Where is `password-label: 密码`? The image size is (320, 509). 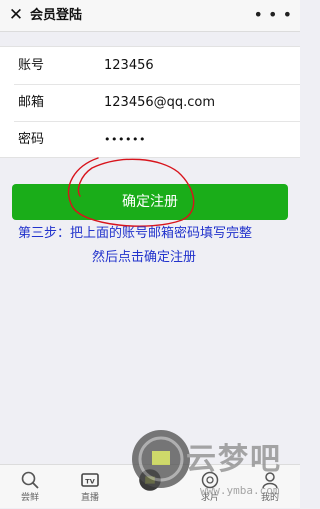
password-label: 密码 is located at coordinates (31, 139).